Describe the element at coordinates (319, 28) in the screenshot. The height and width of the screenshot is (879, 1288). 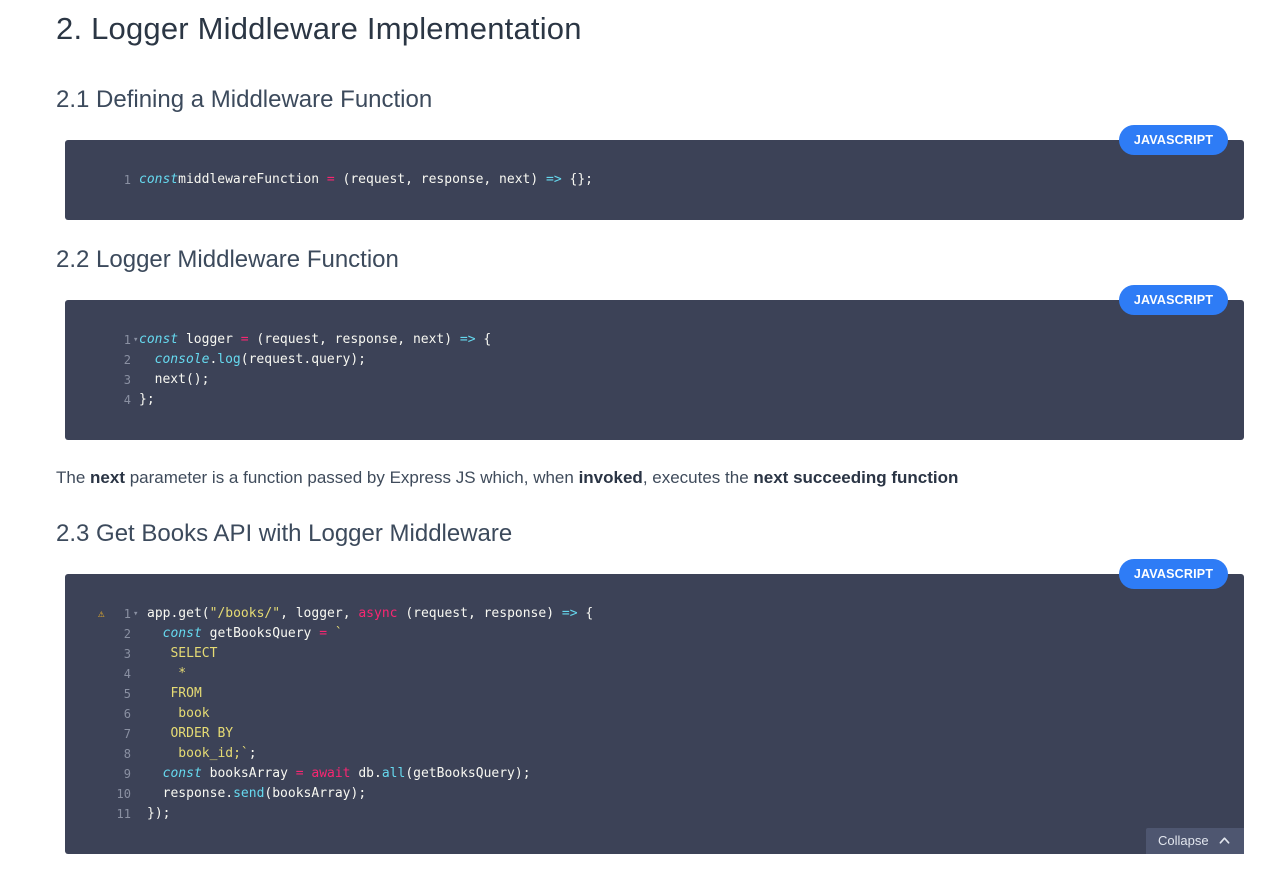
I see `page-title: 2. Logger Middleware Implementation` at that location.